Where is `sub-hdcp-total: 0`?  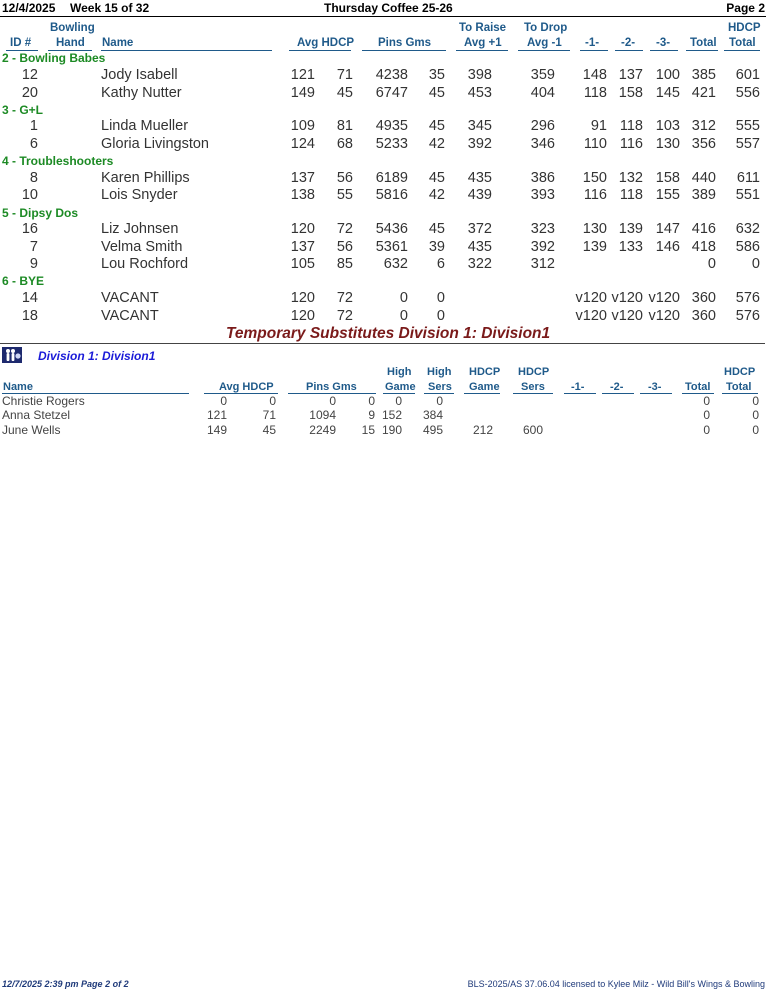
sub-hdcp-total: 0 is located at coordinates (755, 401).